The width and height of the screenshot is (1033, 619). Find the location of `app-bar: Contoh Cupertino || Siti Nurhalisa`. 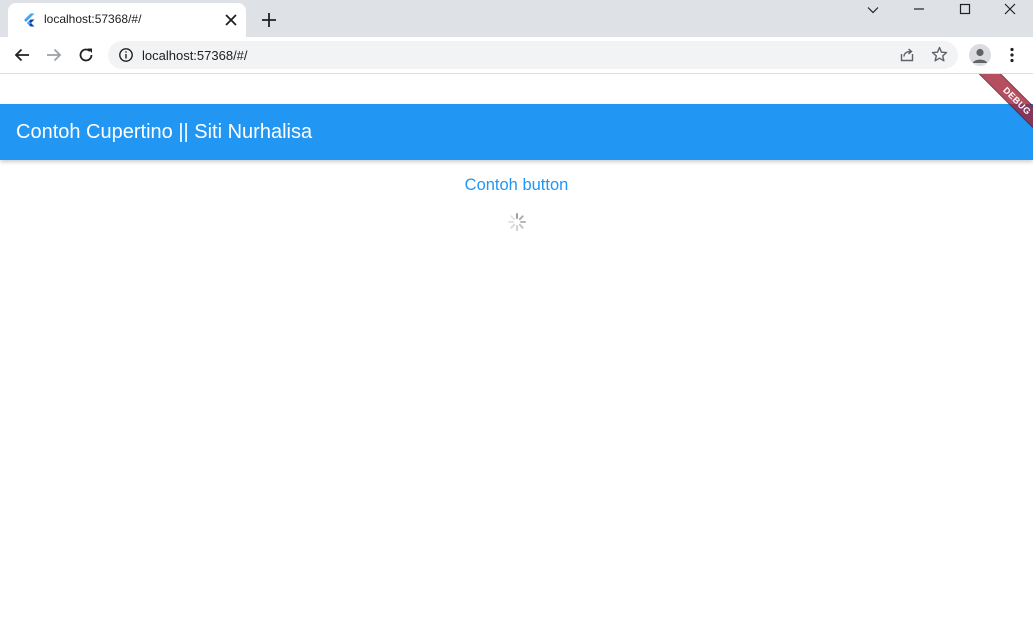

app-bar: Contoh Cupertino || Siti Nurhalisa is located at coordinates (516, 132).